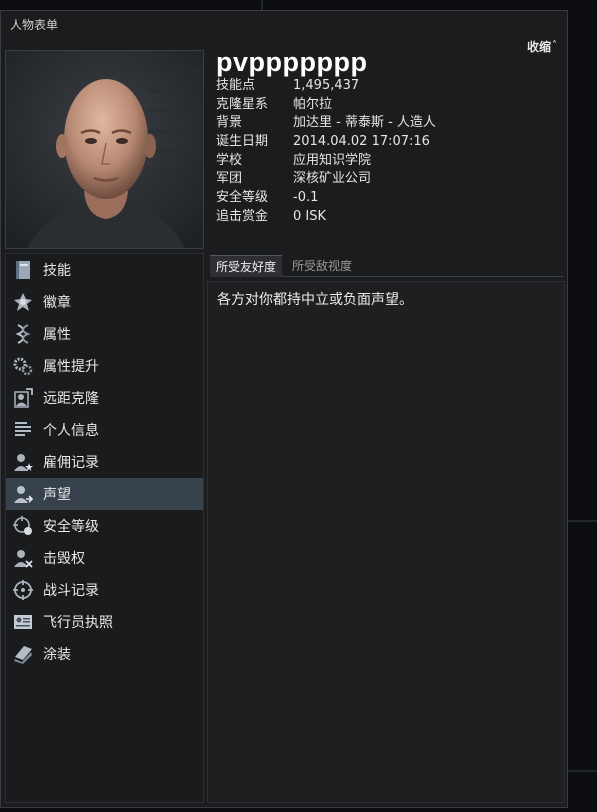 The image size is (597, 812). Describe the element at coordinates (23, 558) in the screenshot. I see `person-x-icon` at that location.